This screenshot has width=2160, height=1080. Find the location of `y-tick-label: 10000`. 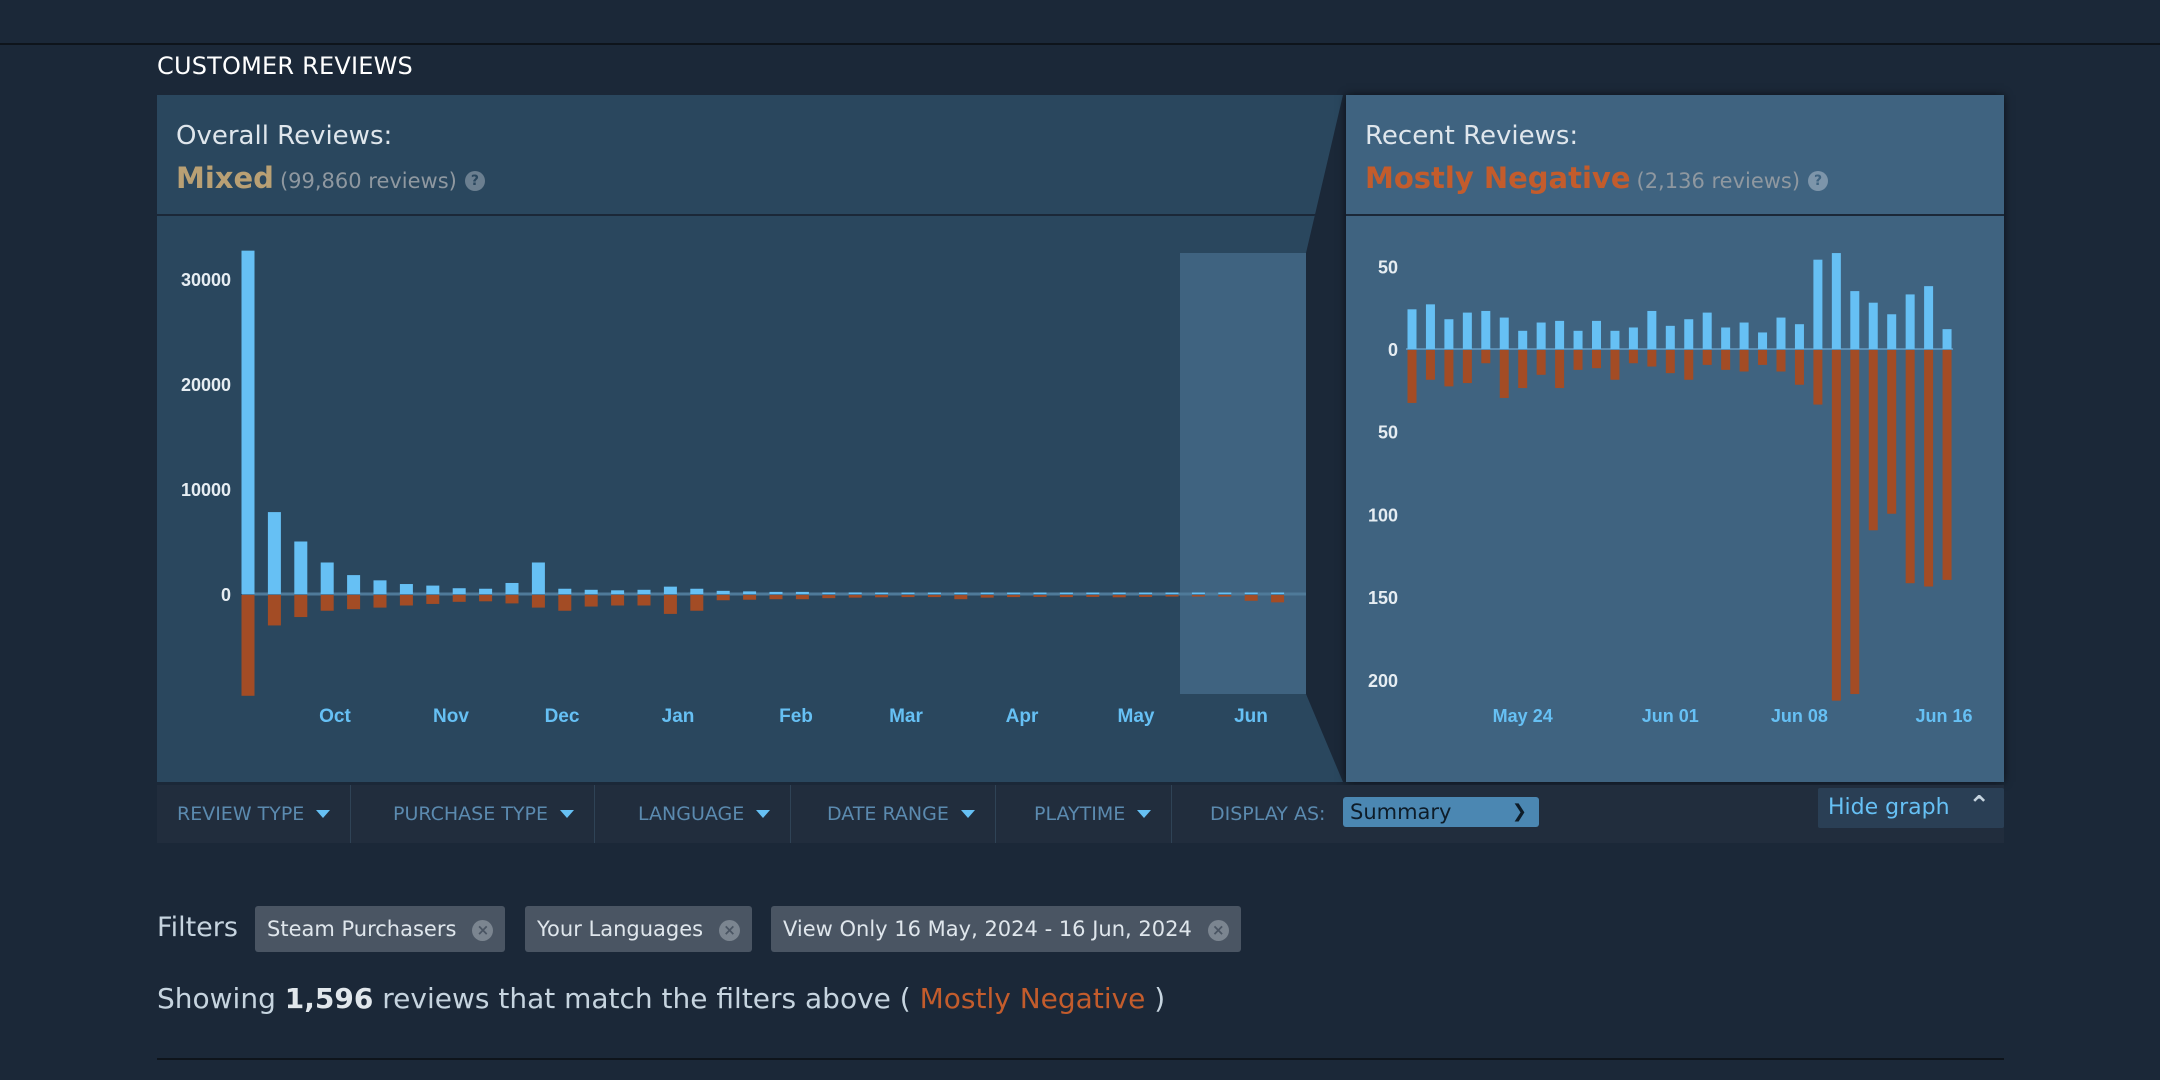

y-tick-label: 10000 is located at coordinates (206, 490).